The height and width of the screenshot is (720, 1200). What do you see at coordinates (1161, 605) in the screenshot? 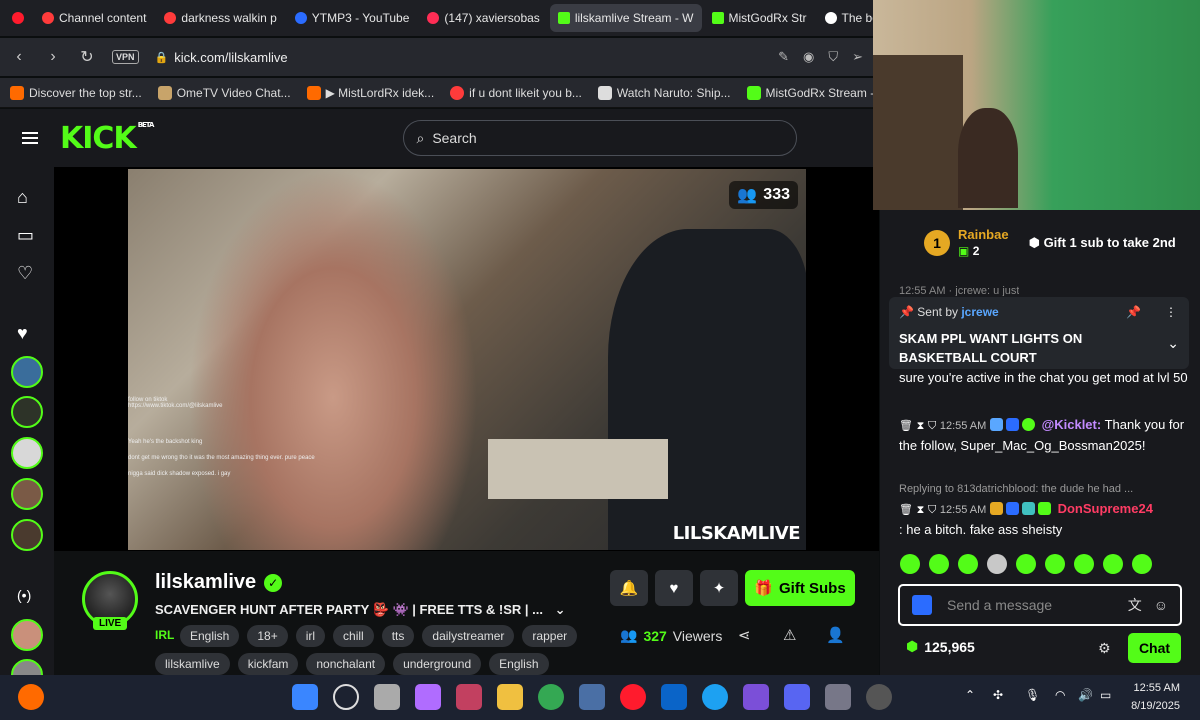
I see `emoji-icon: ☺` at bounding box center [1161, 605].